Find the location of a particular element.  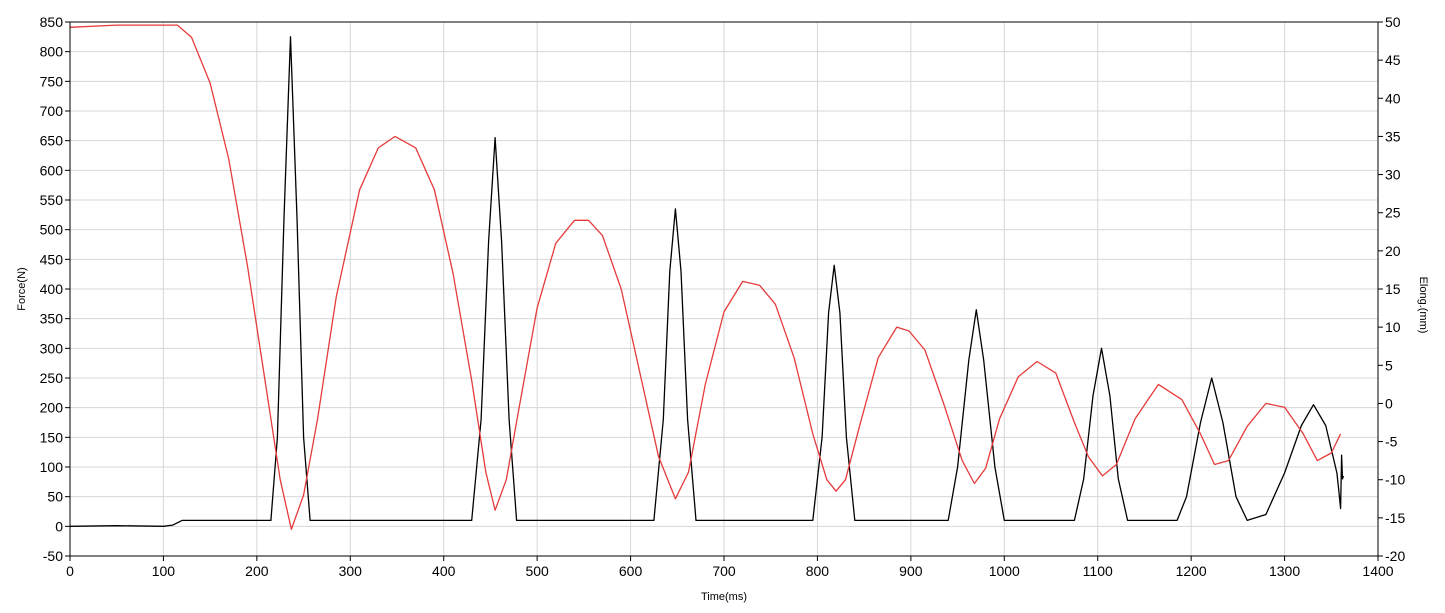

x-tick-label: 1200 is located at coordinates (1191, 571).